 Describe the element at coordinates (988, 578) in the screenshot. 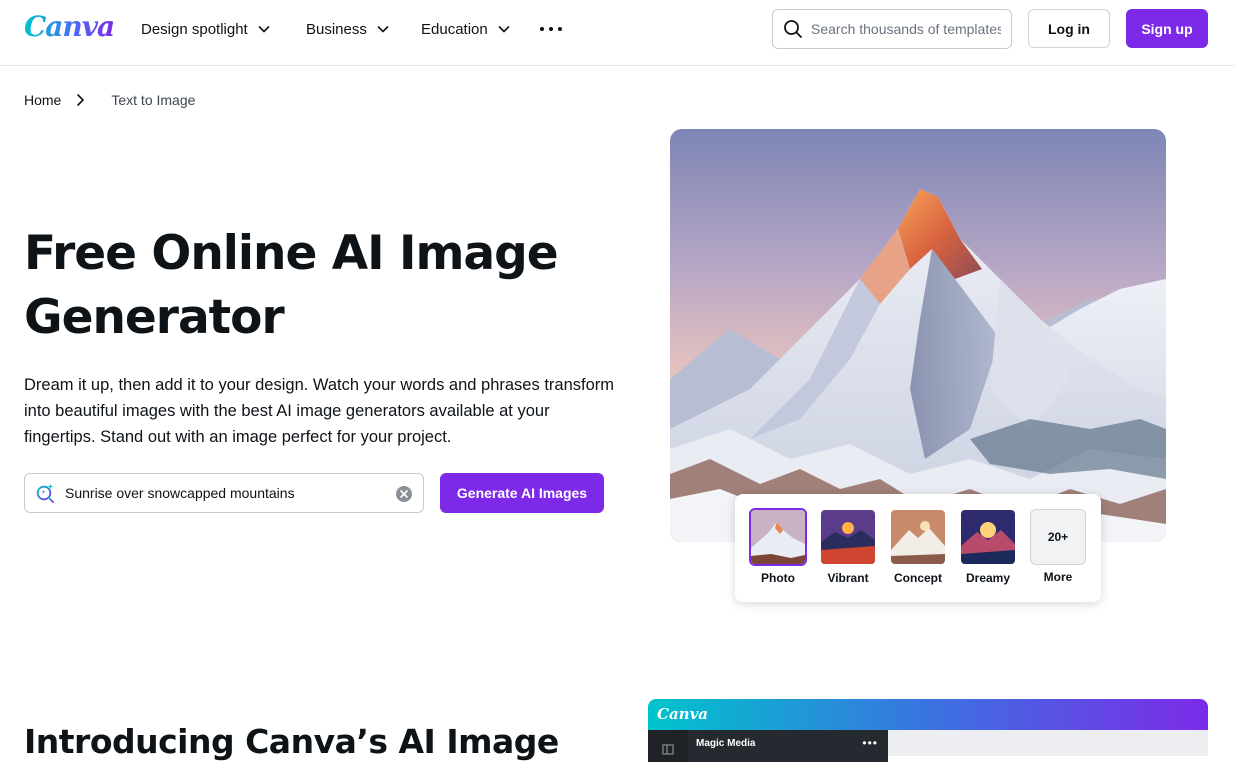

I see `style-dreamy-label: Dreamy` at that location.